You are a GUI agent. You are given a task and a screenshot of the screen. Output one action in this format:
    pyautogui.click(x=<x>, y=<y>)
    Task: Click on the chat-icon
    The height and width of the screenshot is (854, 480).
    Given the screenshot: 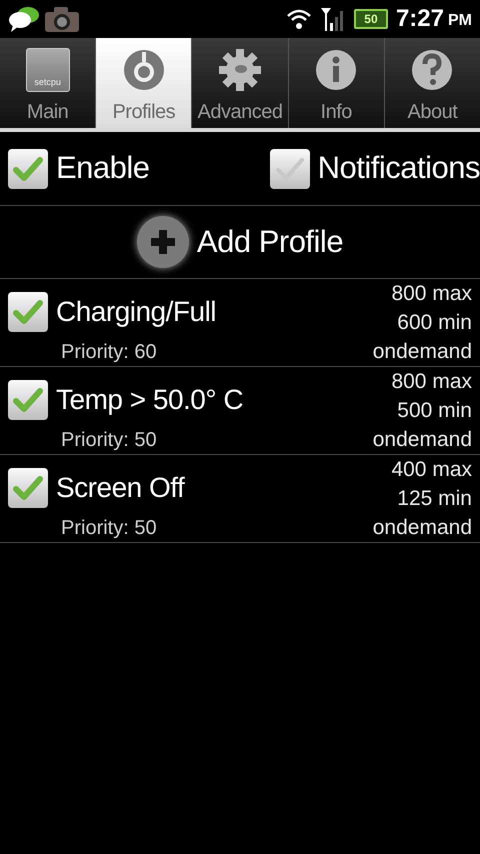 What is the action you would take?
    pyautogui.click(x=24, y=19)
    